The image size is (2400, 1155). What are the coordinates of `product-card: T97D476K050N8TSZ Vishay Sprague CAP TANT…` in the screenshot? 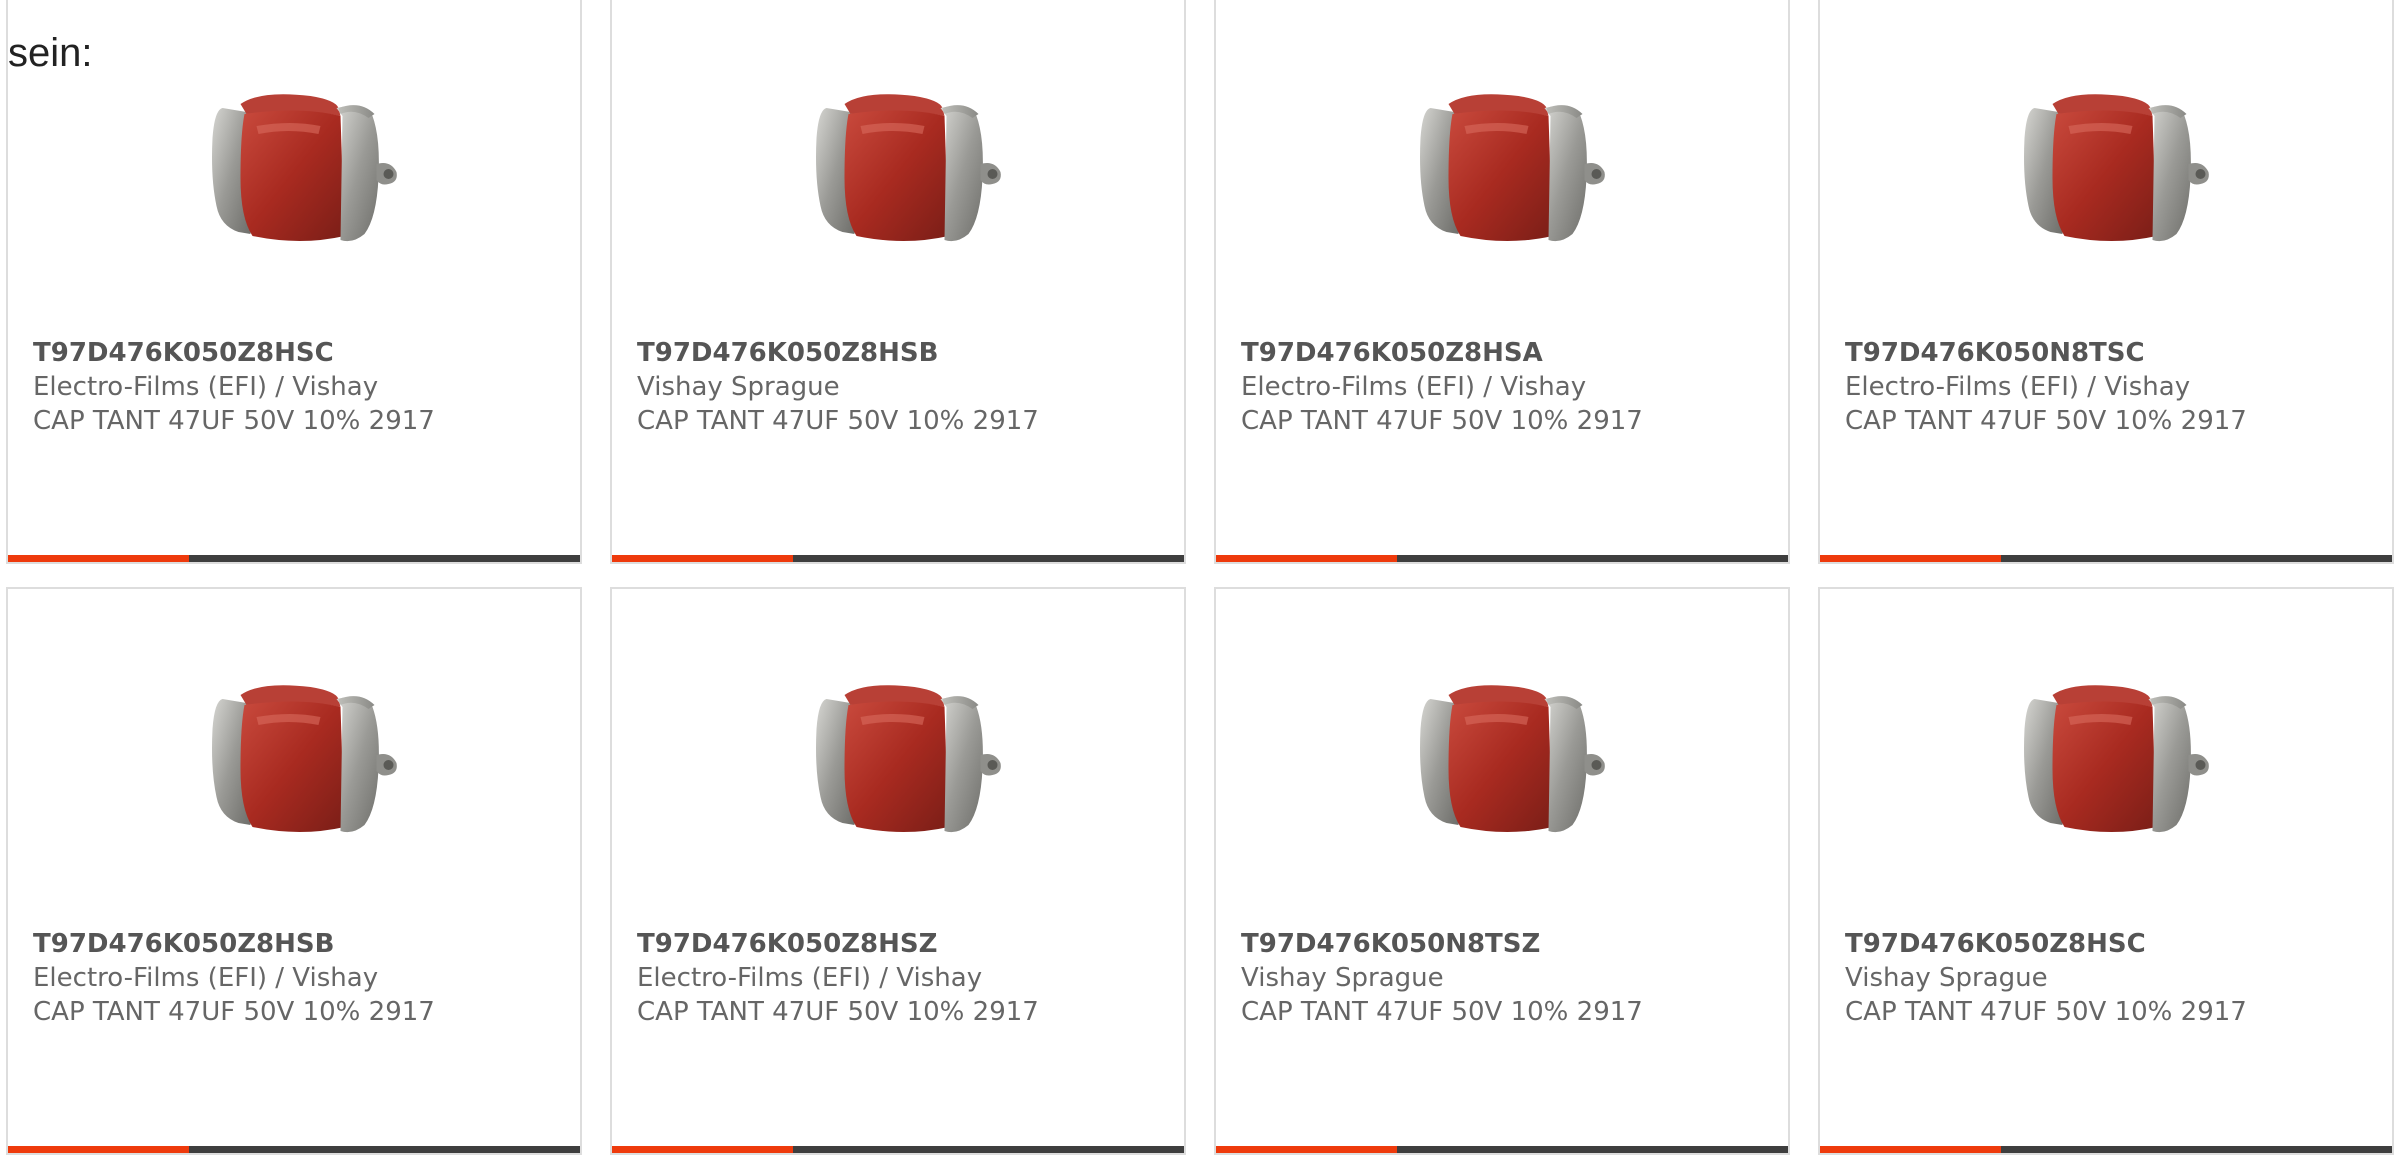 It's located at (1502, 871).